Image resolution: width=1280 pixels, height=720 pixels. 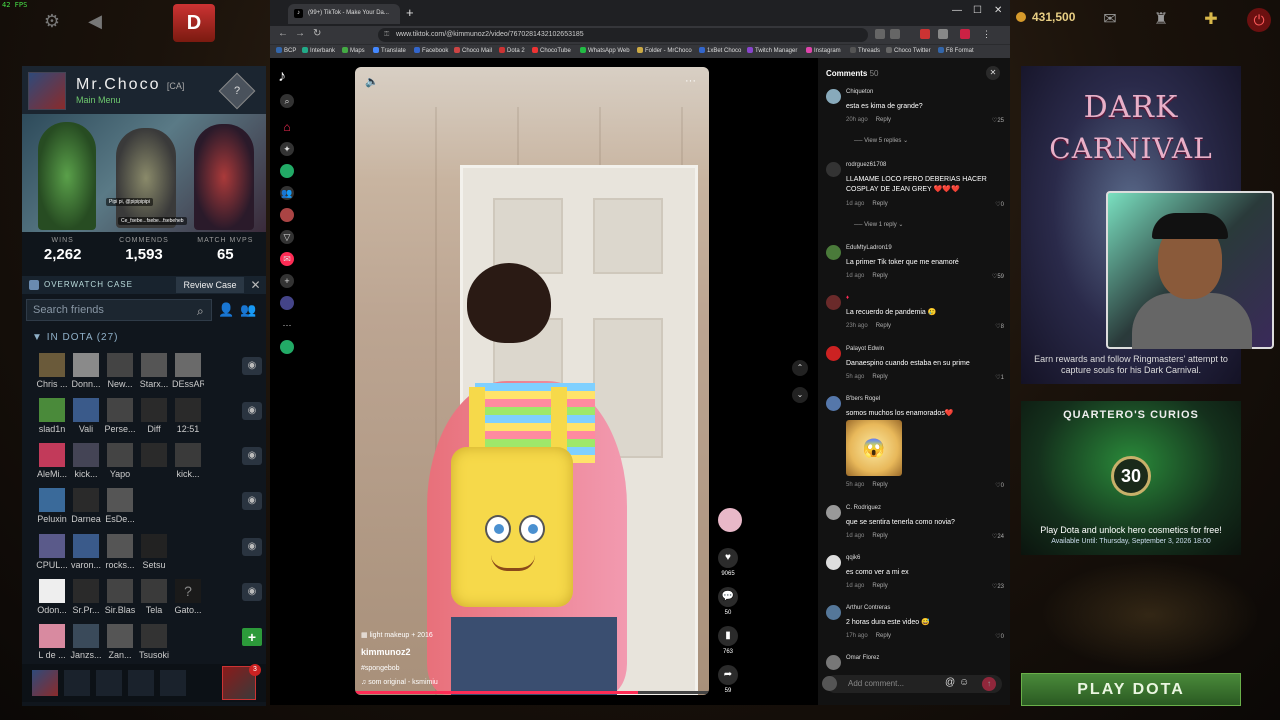 I want to click on search-icon: ⌕, so click(x=287, y=101).